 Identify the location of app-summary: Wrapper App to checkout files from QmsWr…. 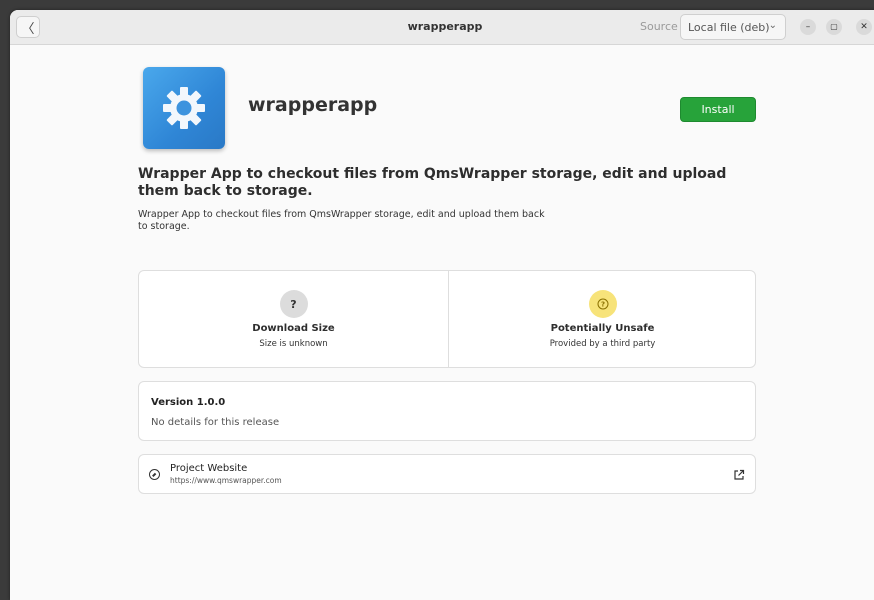
(432, 182).